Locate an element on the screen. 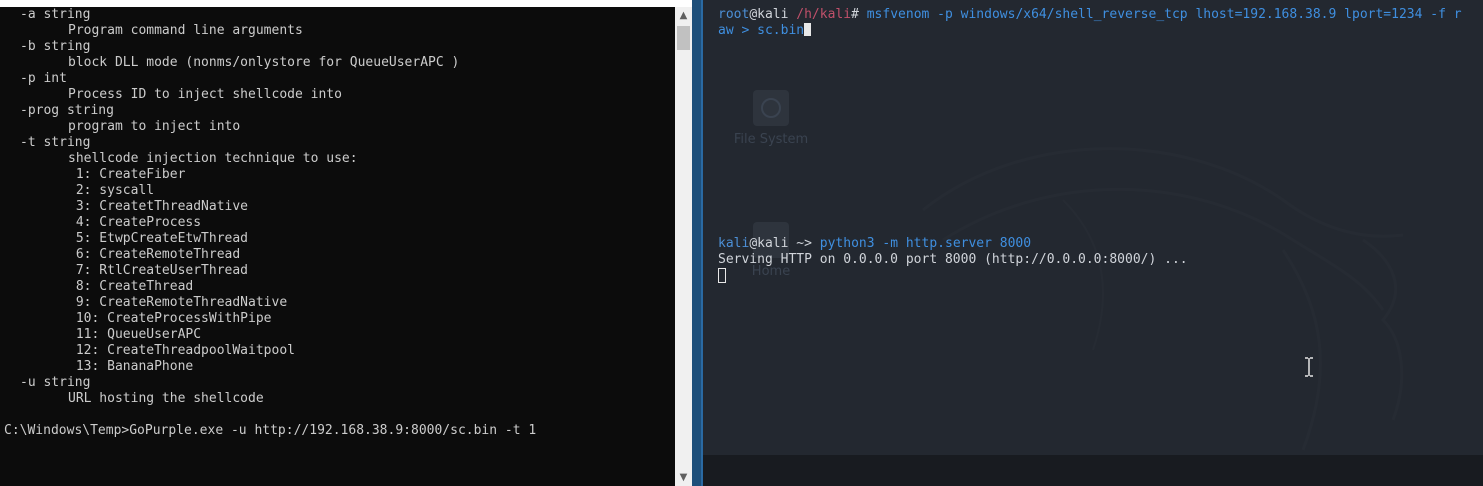 This screenshot has height=486, width=1483. console-line: -u string is located at coordinates (55, 382).